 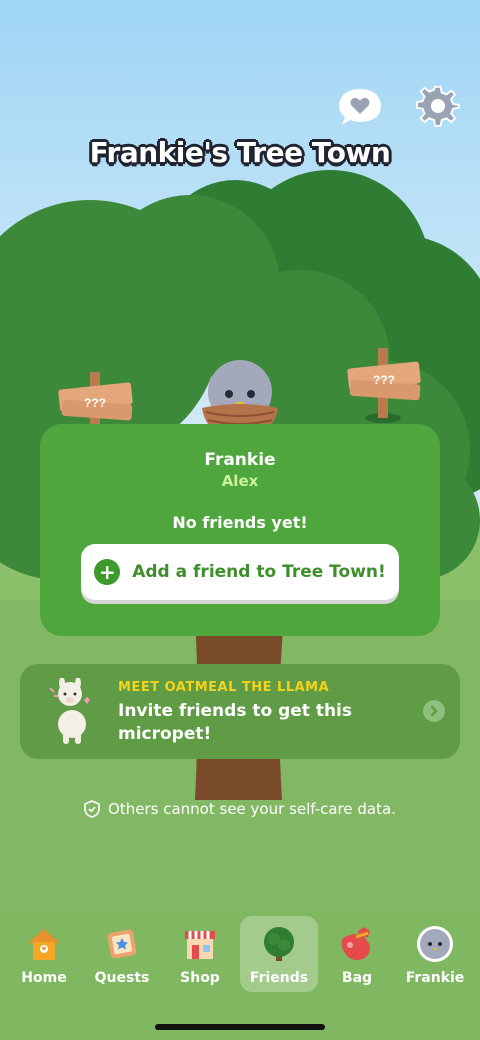 What do you see at coordinates (122, 978) in the screenshot?
I see `tab-label: Quests` at bounding box center [122, 978].